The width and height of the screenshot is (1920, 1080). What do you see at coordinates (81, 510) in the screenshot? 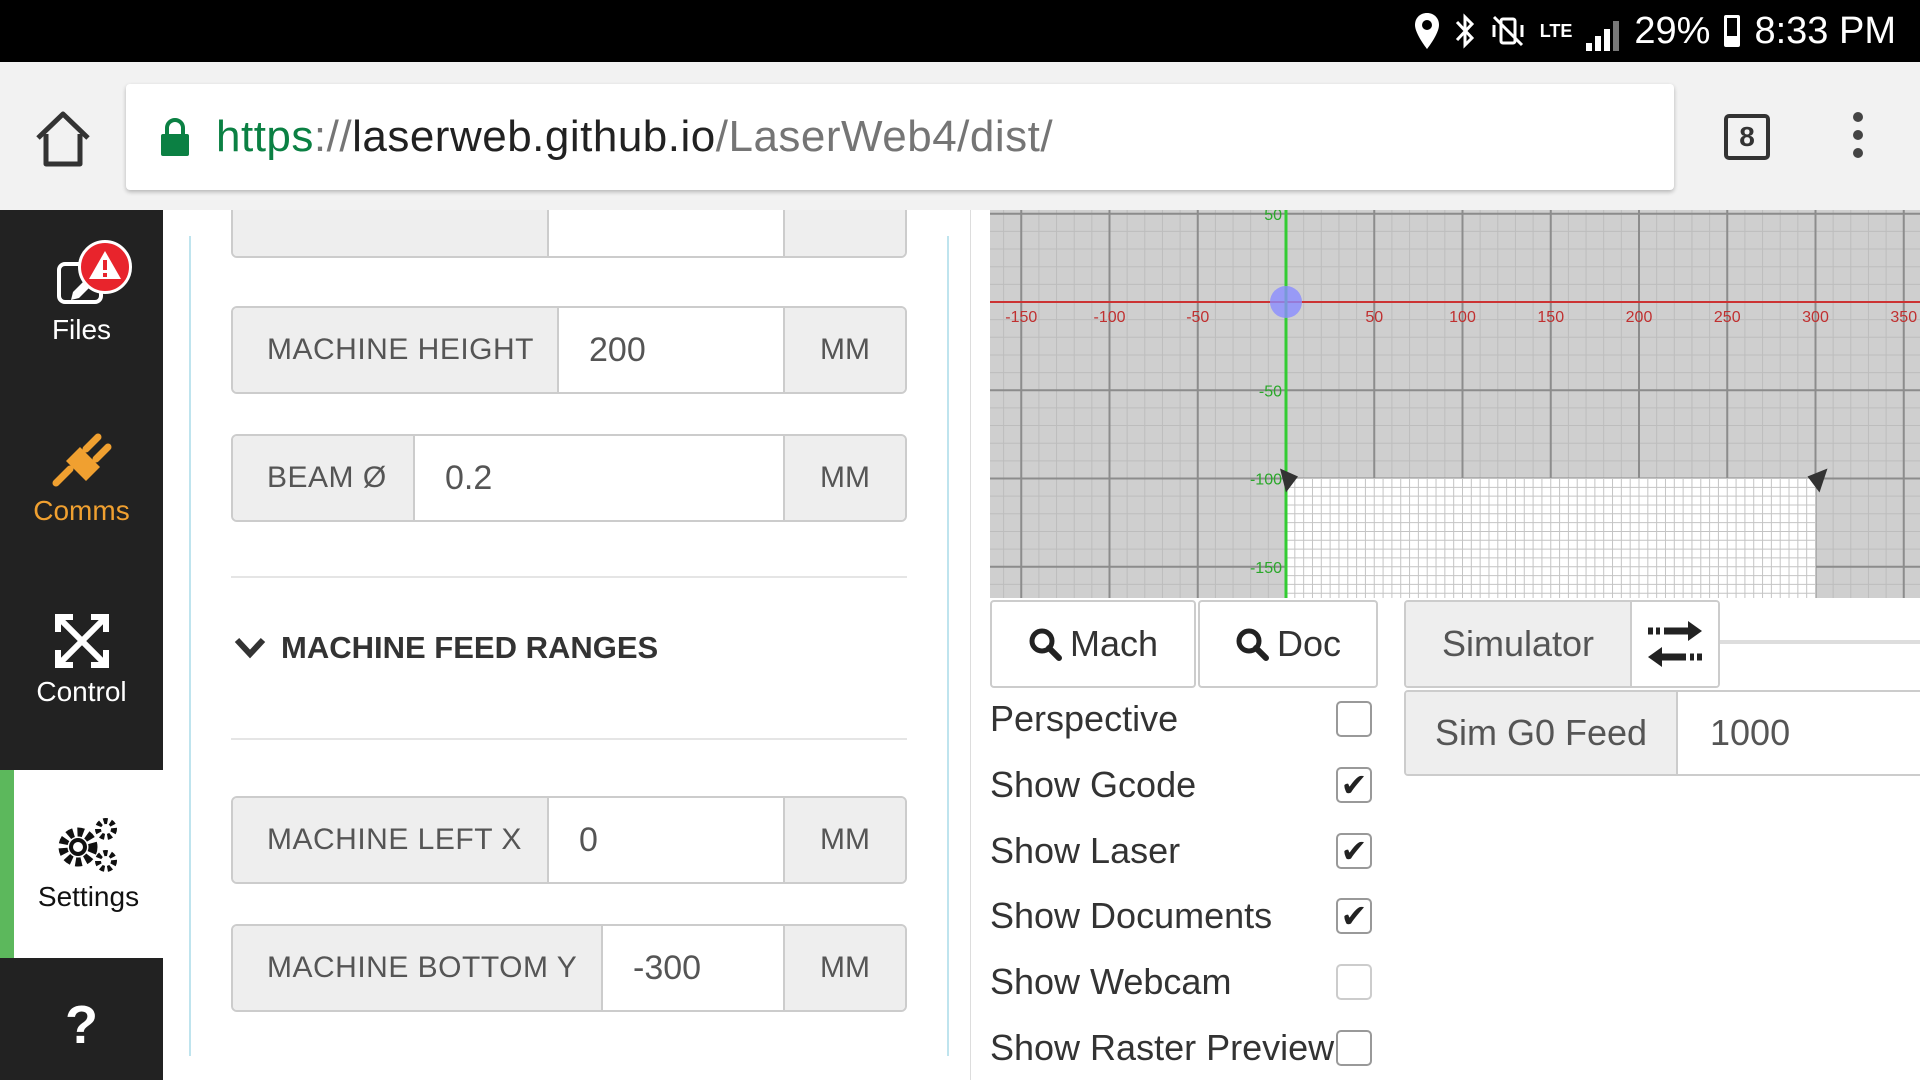
I see `sidebar-item-label: Comms` at bounding box center [81, 510].